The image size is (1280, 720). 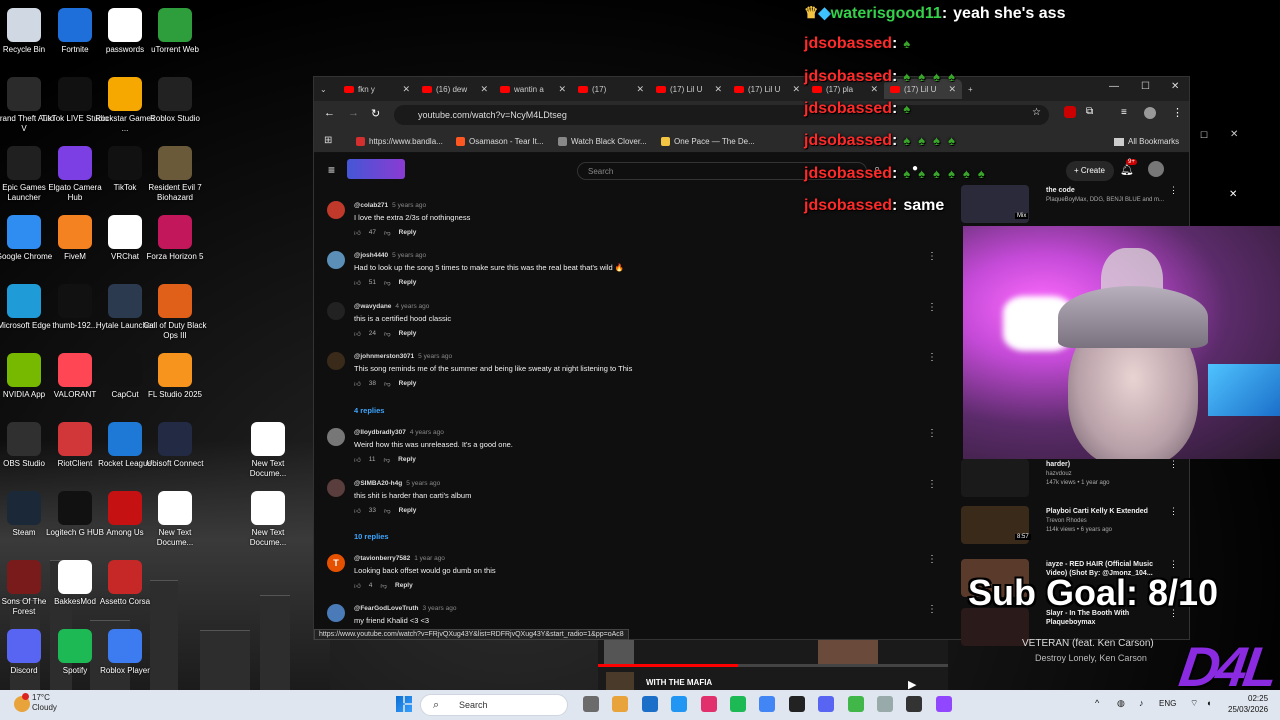 I want to click on weather-widget: 17°C Cloudy, so click(x=44, y=703).